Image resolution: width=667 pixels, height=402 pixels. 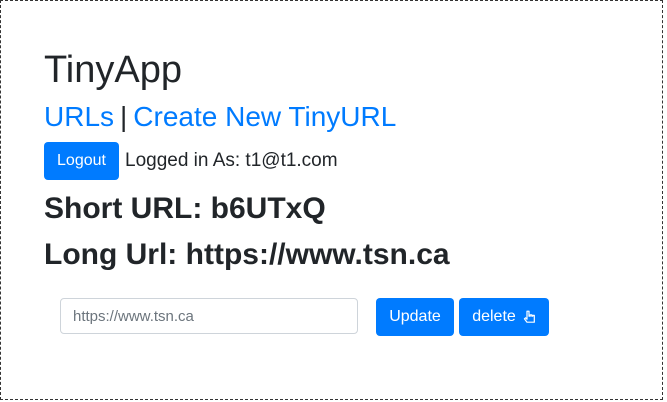 I want to click on top-nav: URLs | Create New TinyURL, so click(x=220, y=117).